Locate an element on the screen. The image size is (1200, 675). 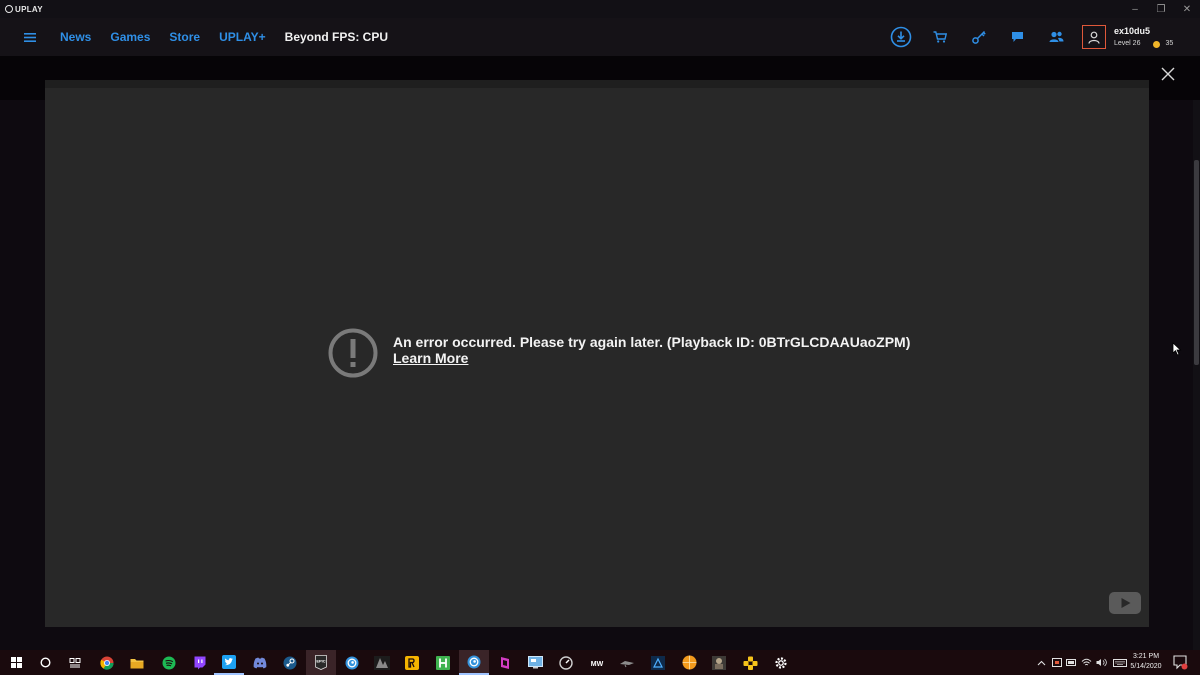
game-4-icon is located at coordinates (719, 662).